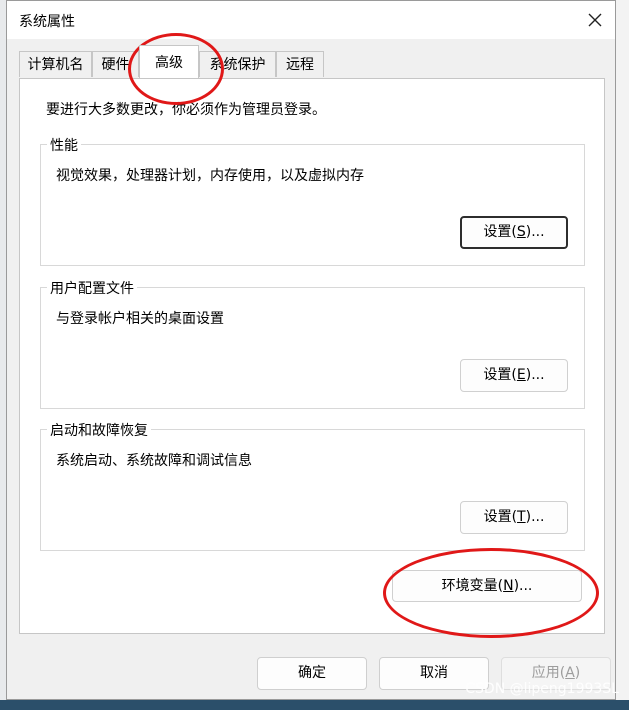 The height and width of the screenshot is (710, 629). I want to click on window-title: 系统属性, so click(47, 22).